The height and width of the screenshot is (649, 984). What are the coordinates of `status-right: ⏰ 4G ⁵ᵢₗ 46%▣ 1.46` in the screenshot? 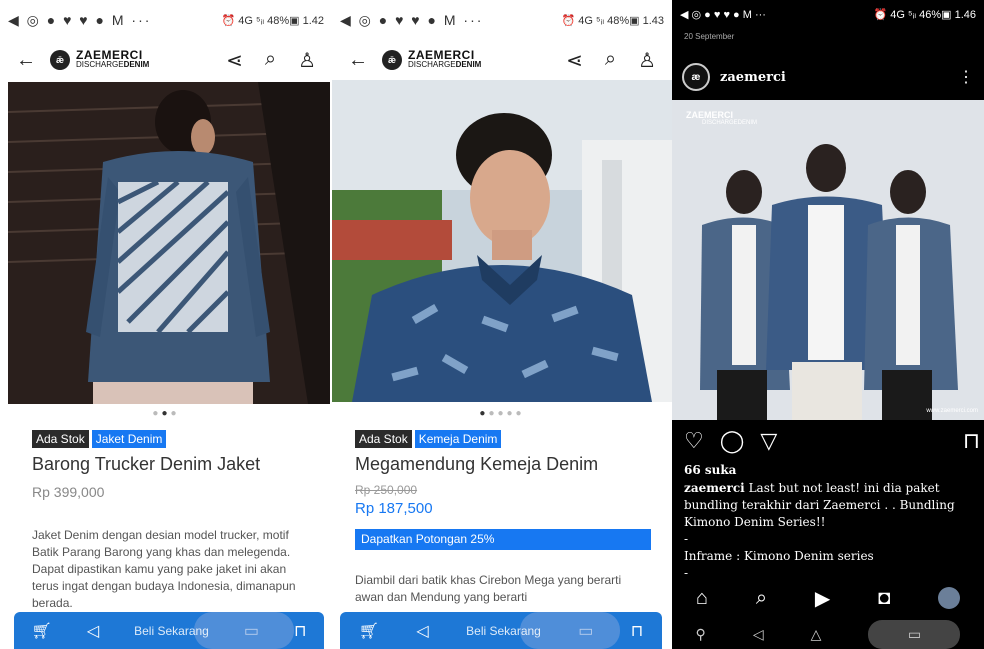 It's located at (924, 14).